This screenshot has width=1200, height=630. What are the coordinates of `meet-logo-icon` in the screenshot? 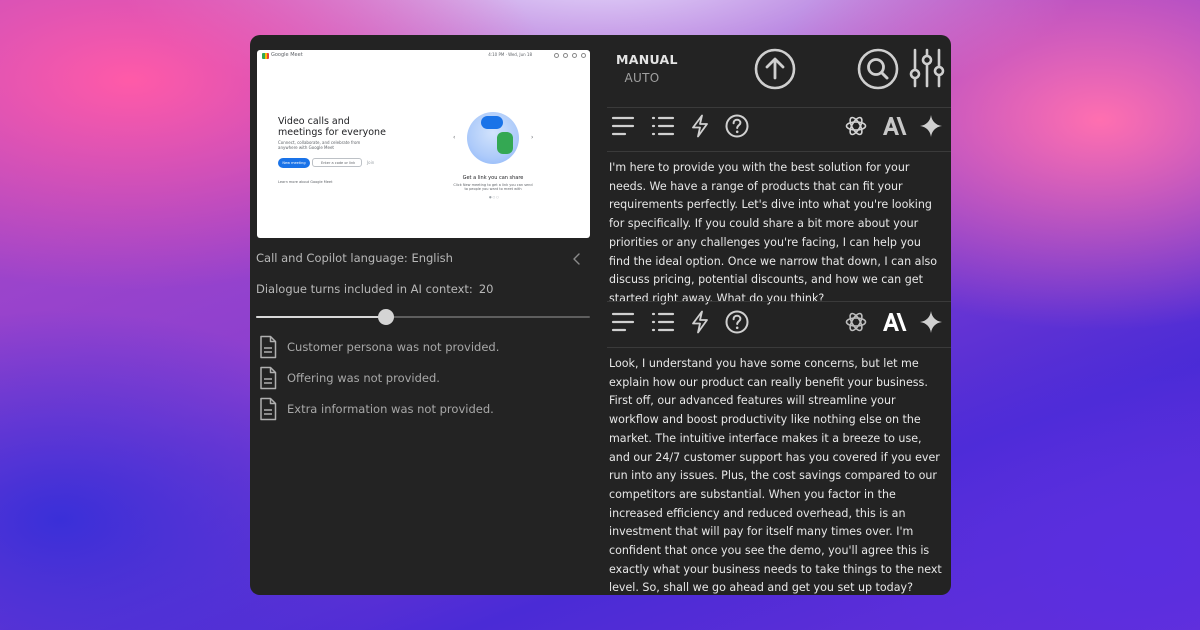 It's located at (265, 56).